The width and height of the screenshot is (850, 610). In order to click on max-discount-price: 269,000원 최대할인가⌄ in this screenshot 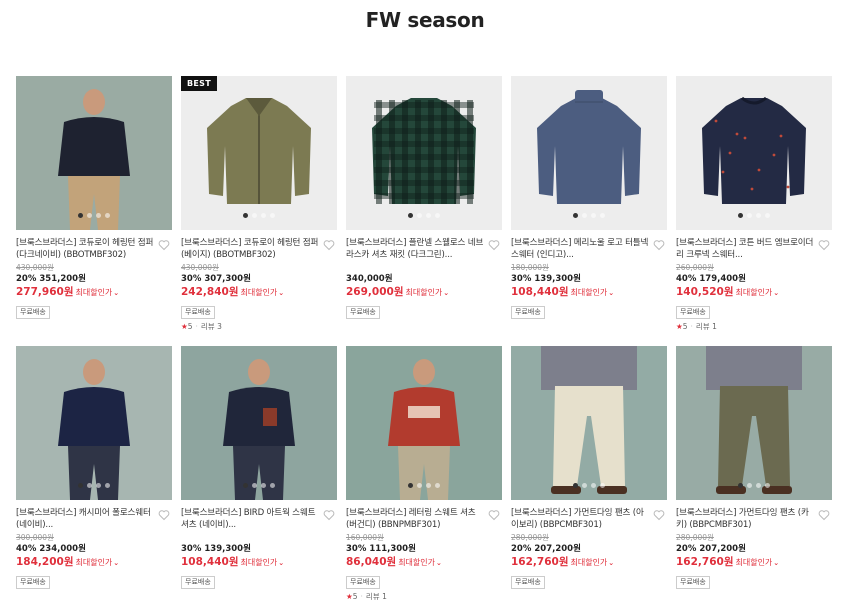, I will do `click(424, 292)`.